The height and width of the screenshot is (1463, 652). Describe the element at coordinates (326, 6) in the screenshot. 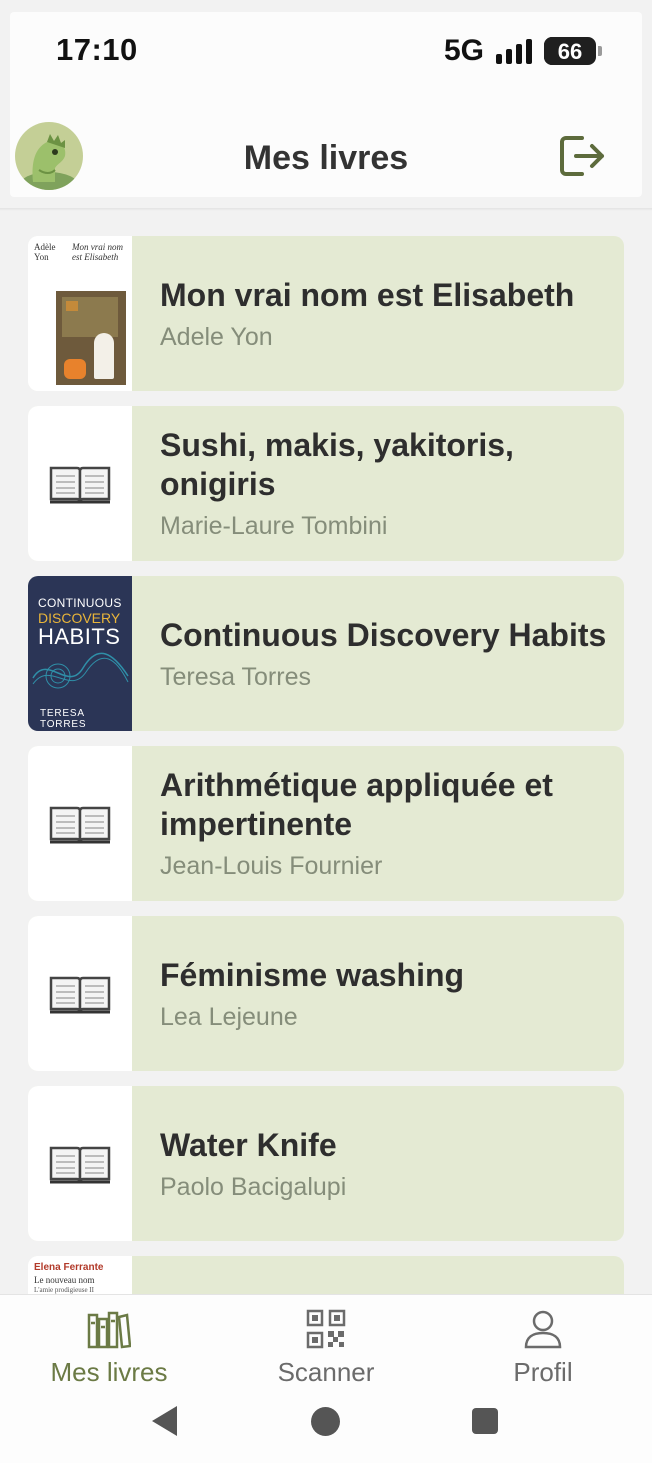

I see `top-frame` at that location.